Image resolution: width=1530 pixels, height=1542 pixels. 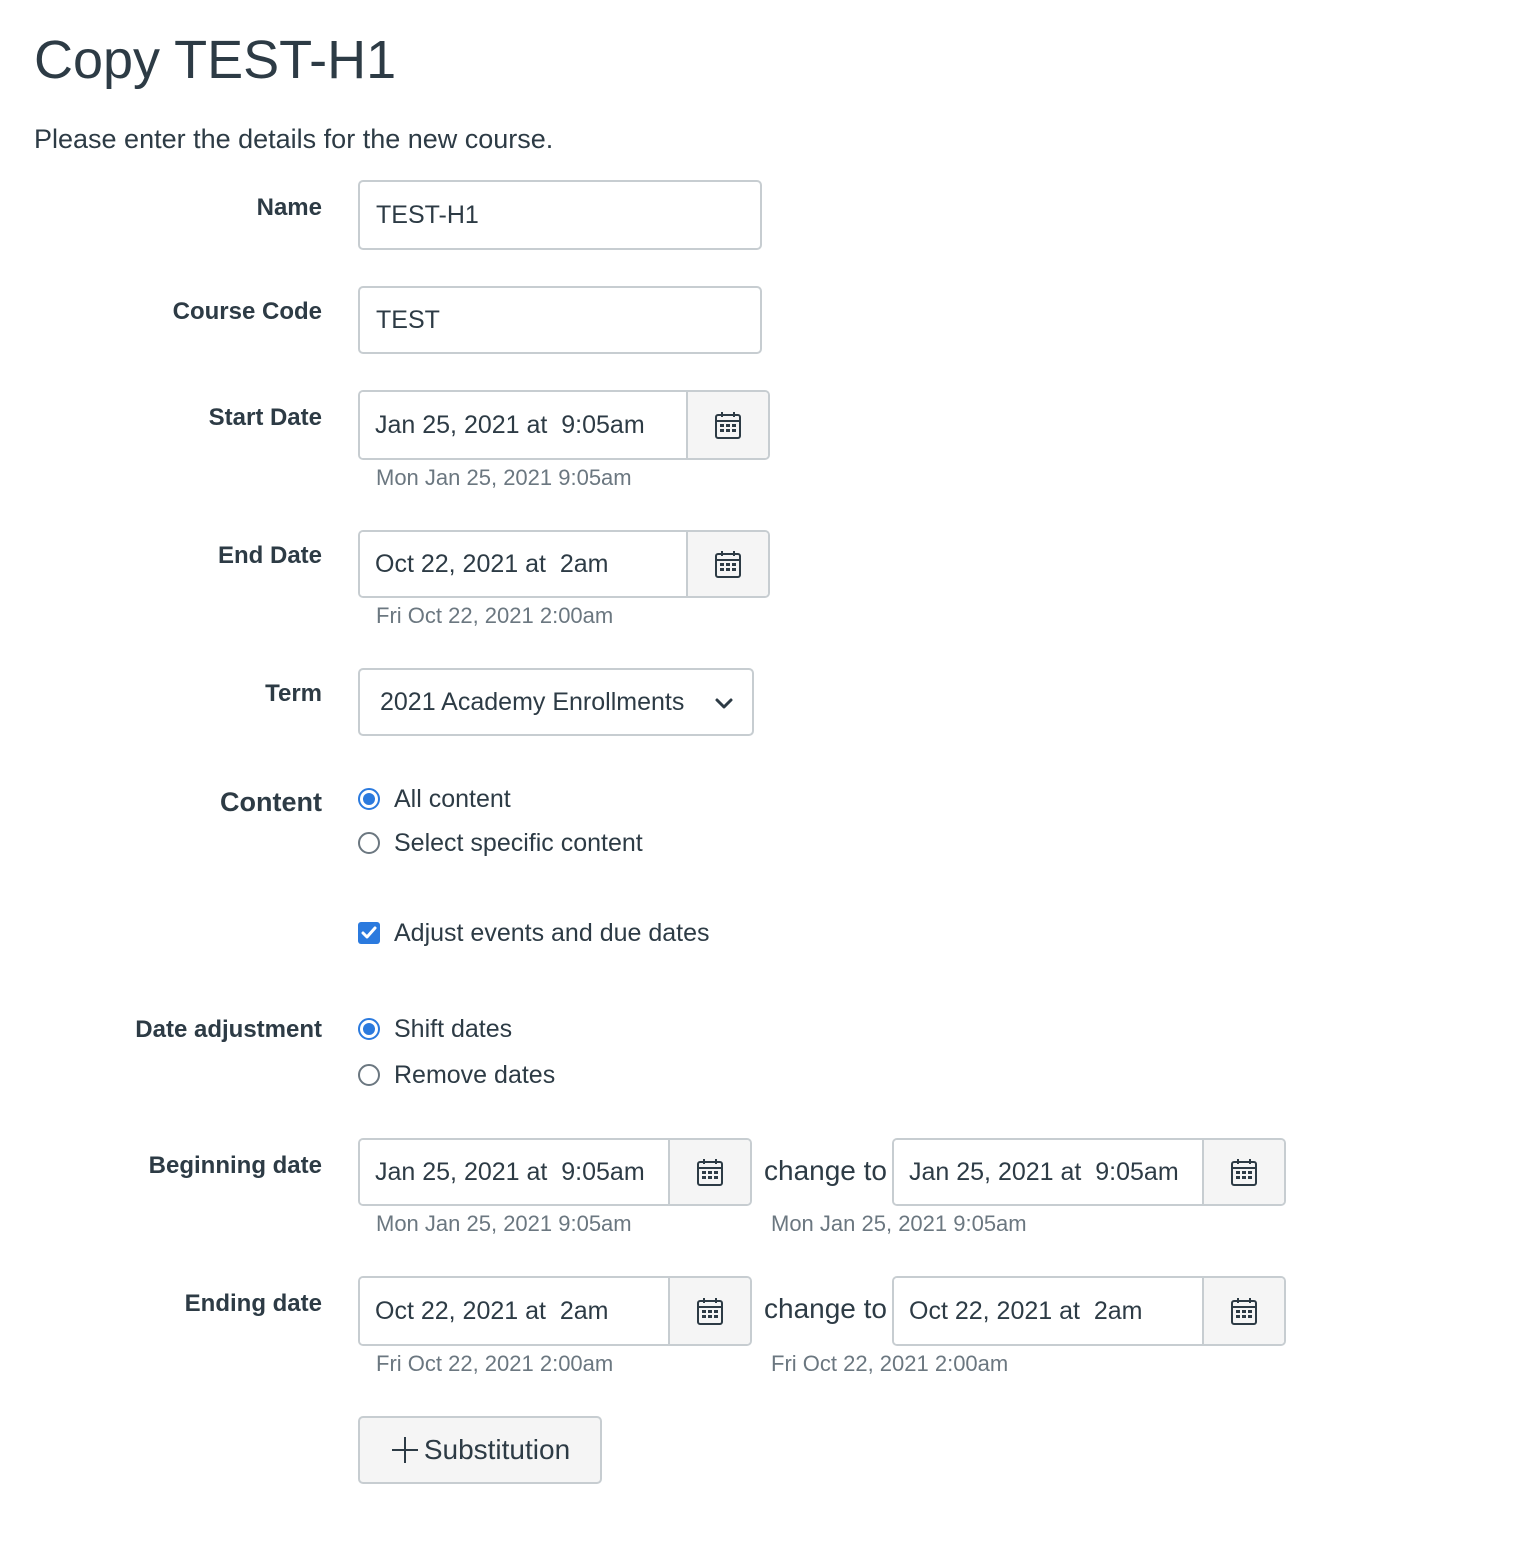 I want to click on end-date-picker, so click(x=564, y=564).